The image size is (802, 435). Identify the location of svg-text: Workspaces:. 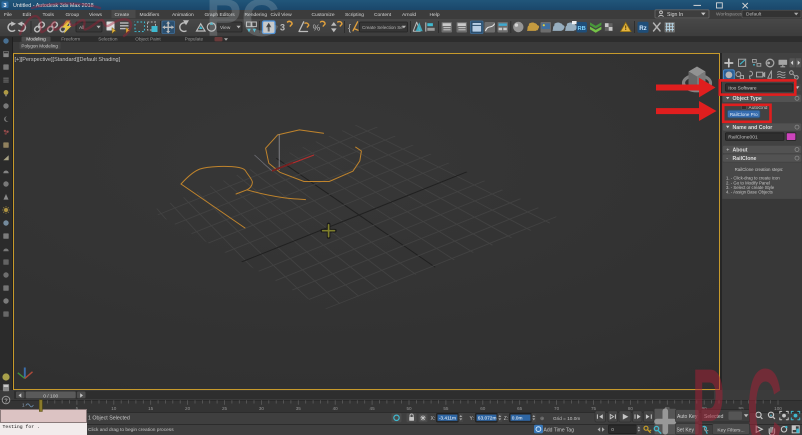
(730, 15).